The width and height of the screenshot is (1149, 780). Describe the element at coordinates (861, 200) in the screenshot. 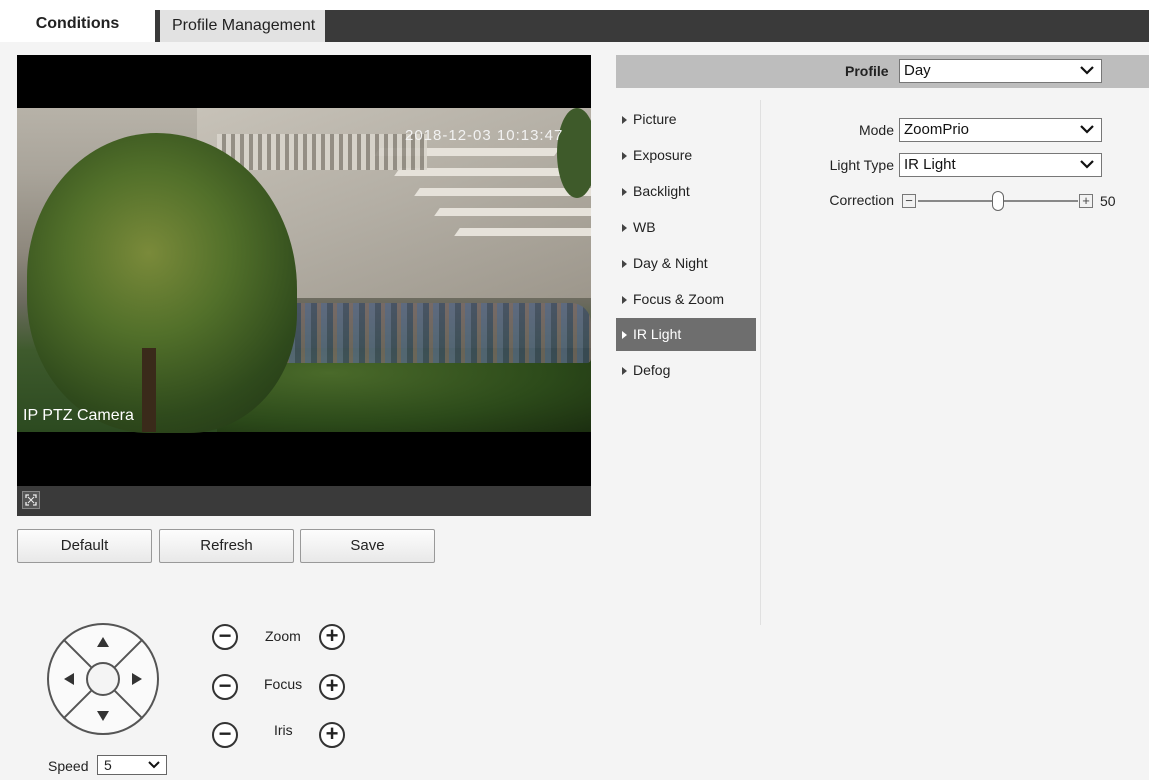

I see `correction-label: Correction` at that location.